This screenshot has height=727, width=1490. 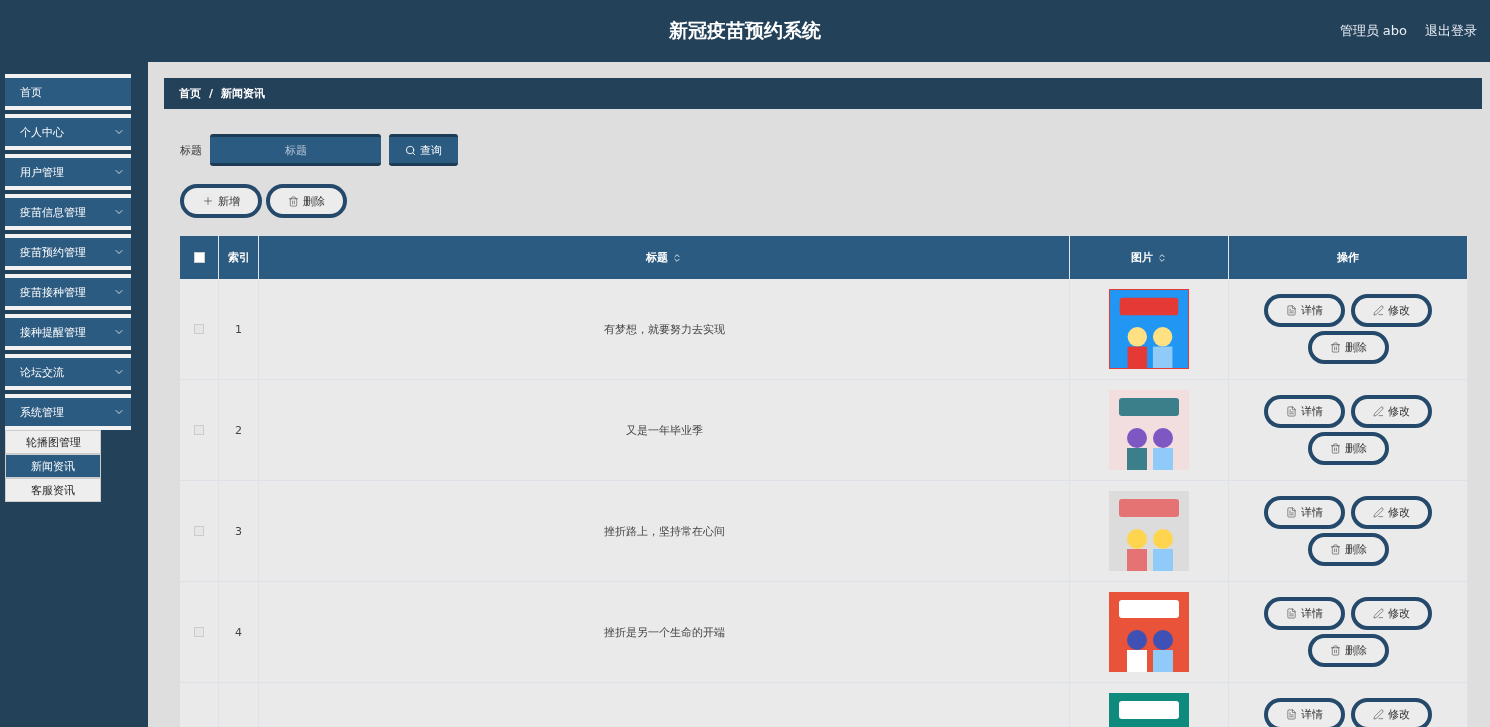 What do you see at coordinates (238, 257) in the screenshot?
I see `column-header: 索引` at bounding box center [238, 257].